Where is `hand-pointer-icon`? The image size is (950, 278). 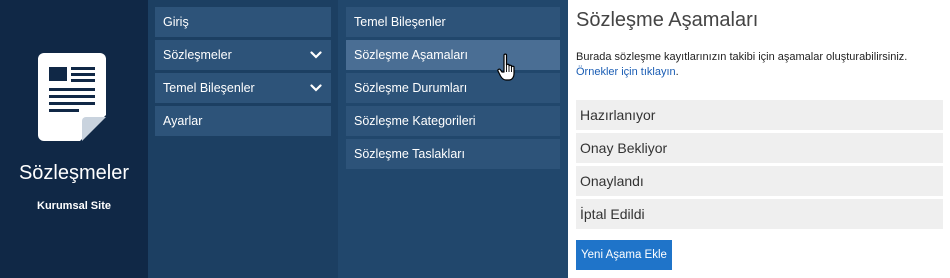
hand-pointer-icon is located at coordinates (506, 67).